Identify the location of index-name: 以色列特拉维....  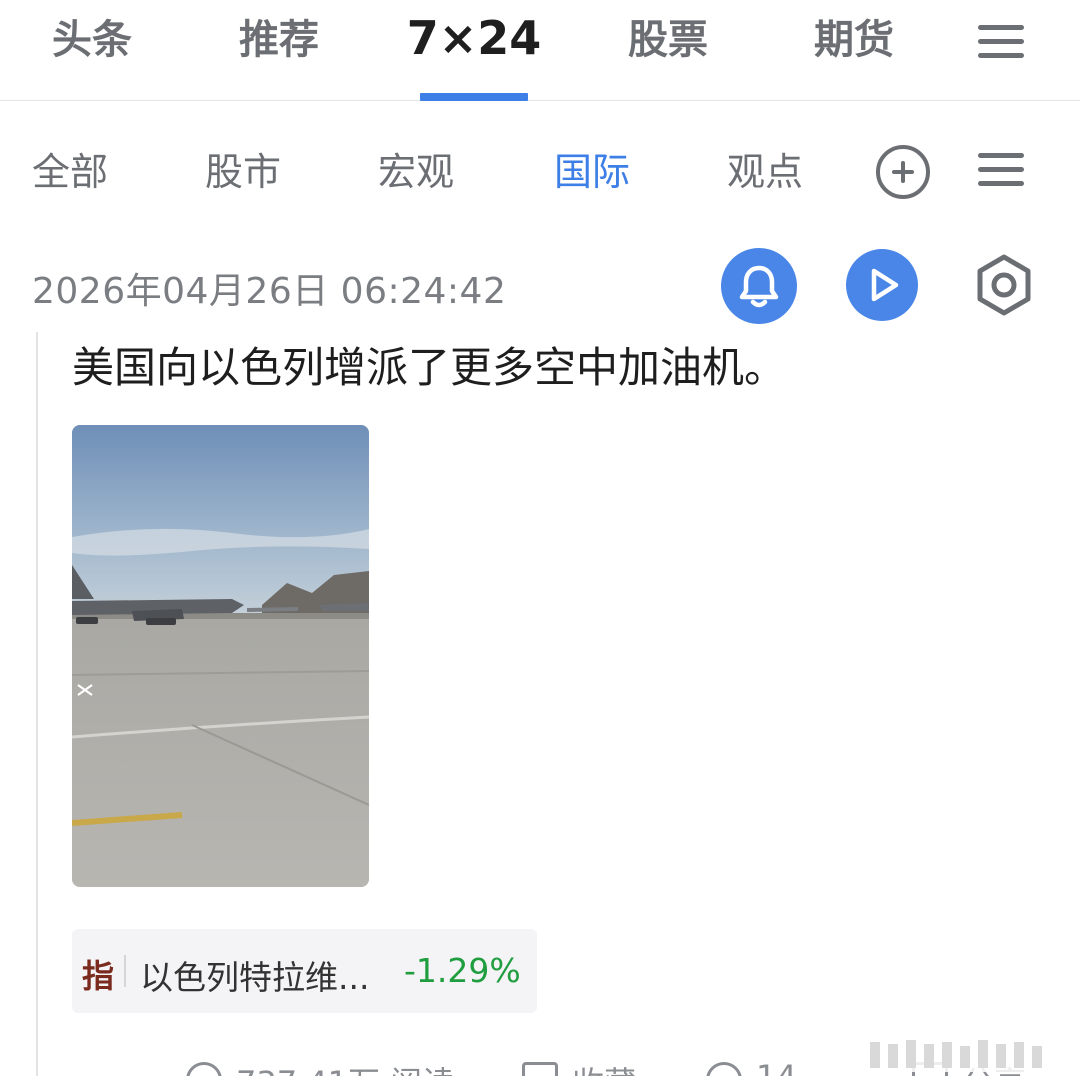
(255, 977).